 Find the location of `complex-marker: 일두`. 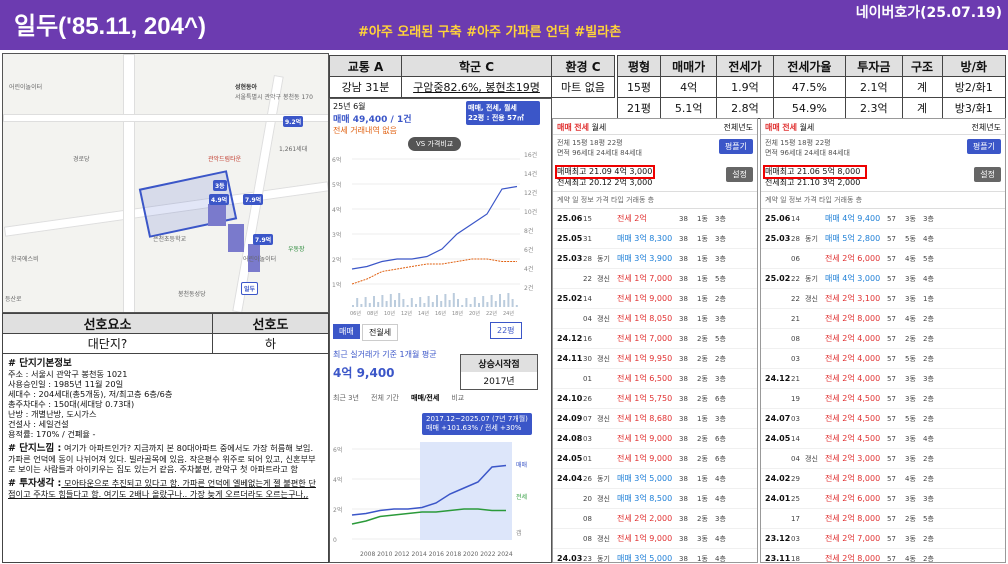

complex-marker: 일두 is located at coordinates (250, 288).